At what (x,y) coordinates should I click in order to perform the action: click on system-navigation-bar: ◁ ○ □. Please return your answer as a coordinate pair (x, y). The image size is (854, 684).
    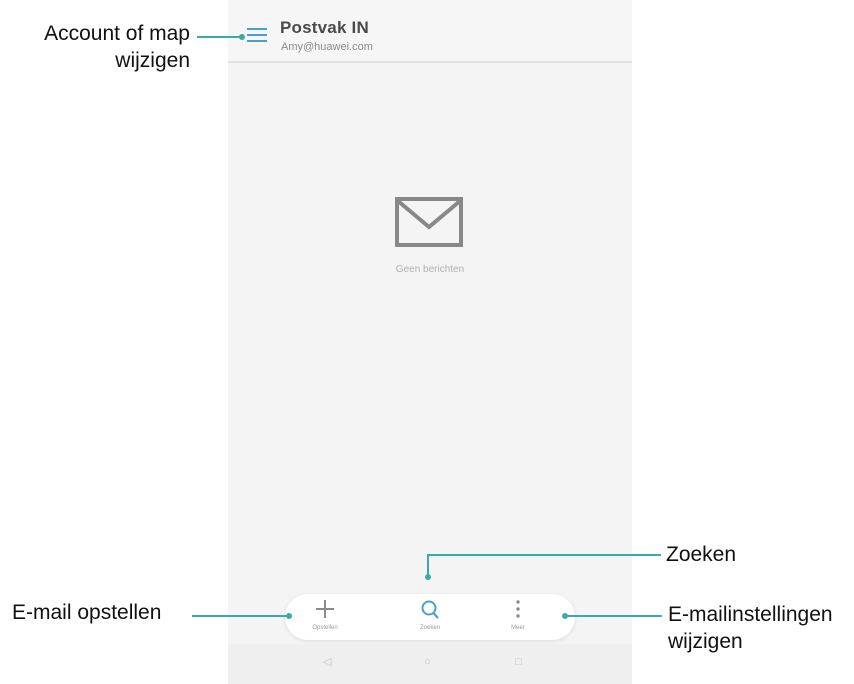
    Looking at the image, I should click on (430, 664).